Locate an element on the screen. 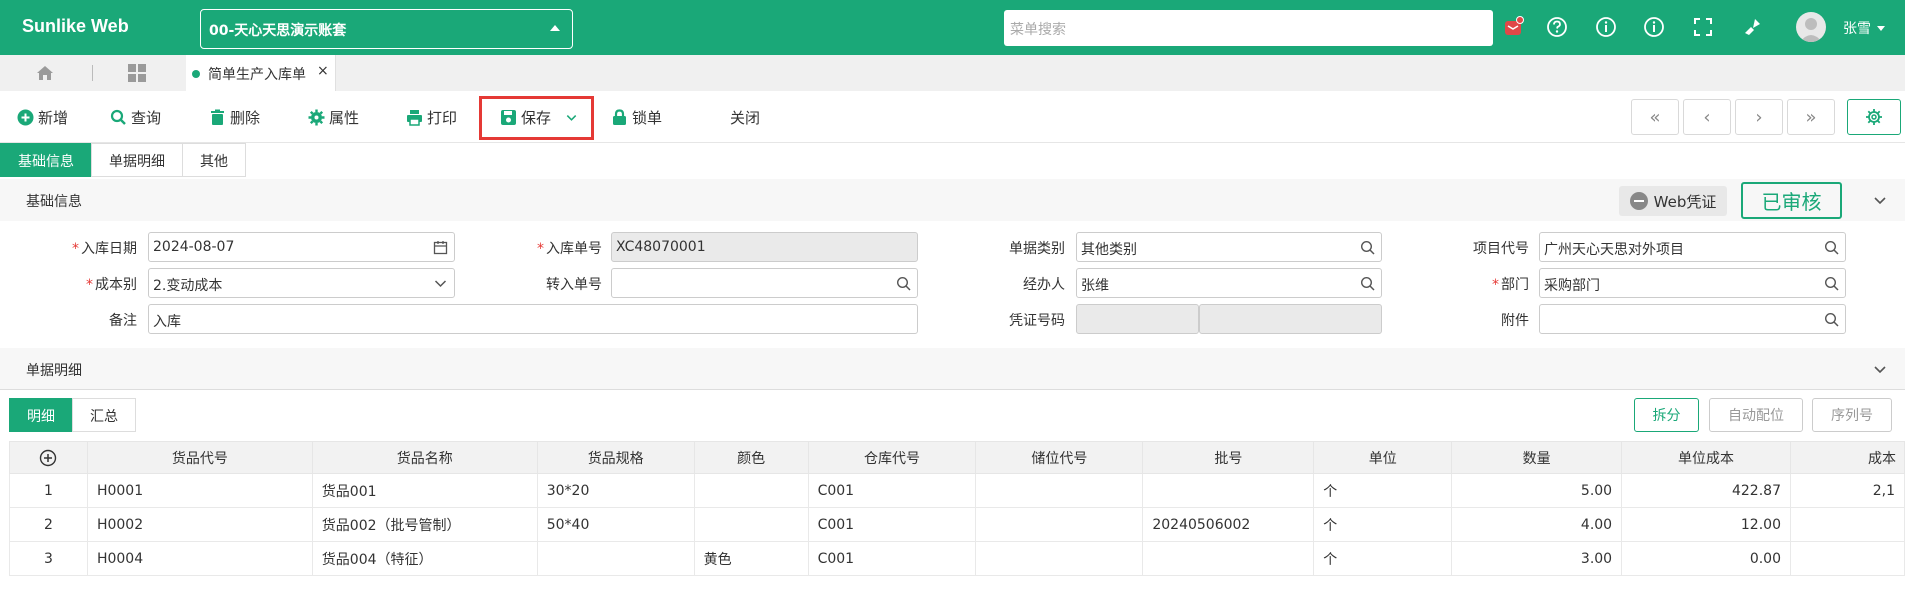  cell-code: H0004 is located at coordinates (199, 558).